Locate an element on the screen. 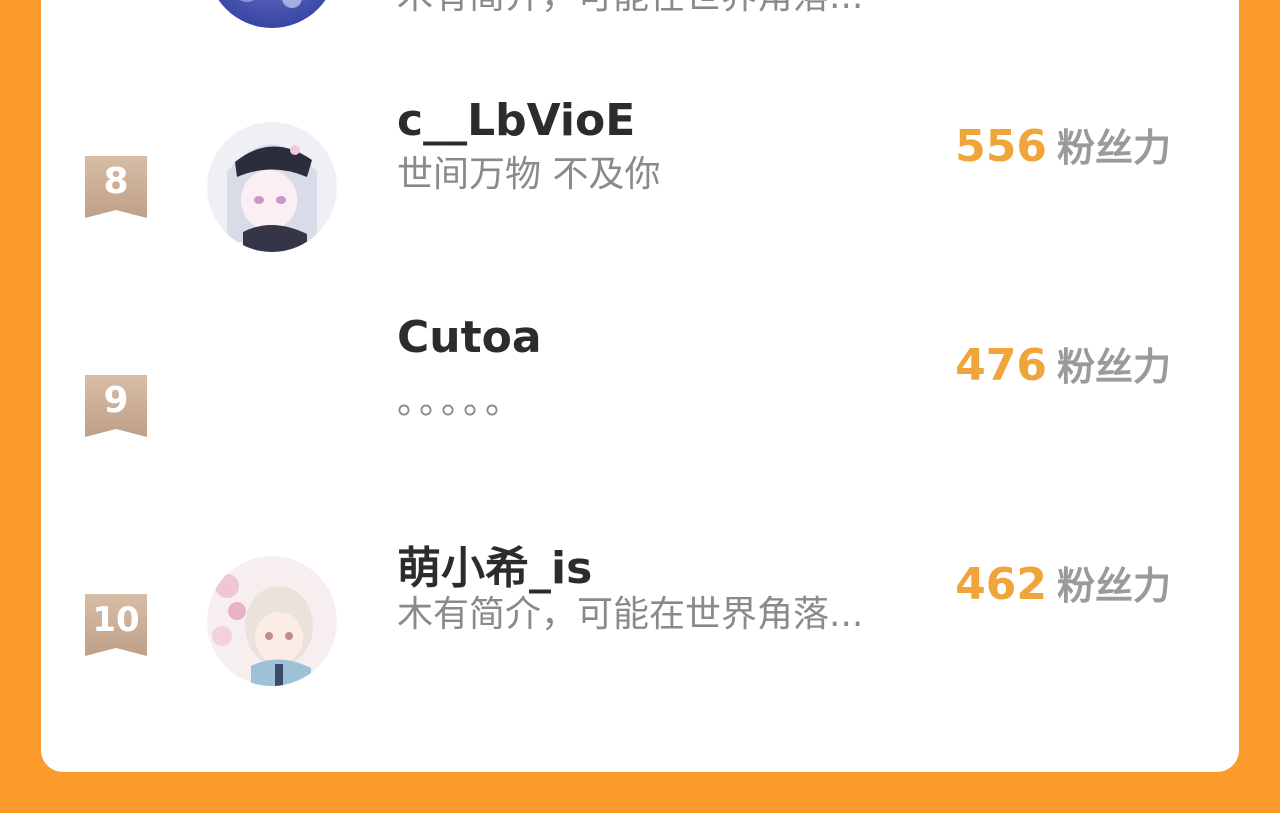  rank-number: 8 is located at coordinates (116, 181).